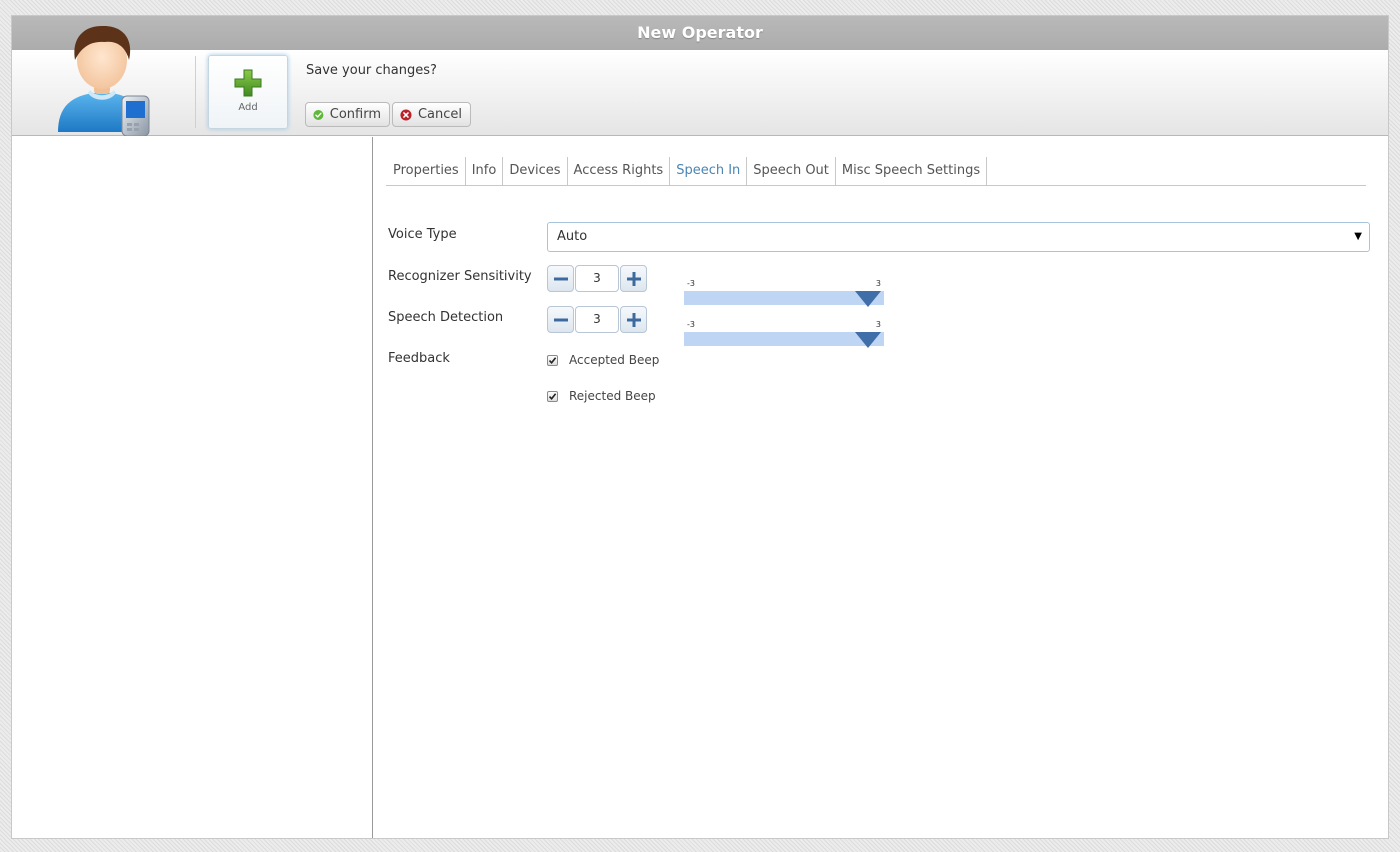  I want to click on rejected-beep-label: Rejected Beep, so click(612, 396).